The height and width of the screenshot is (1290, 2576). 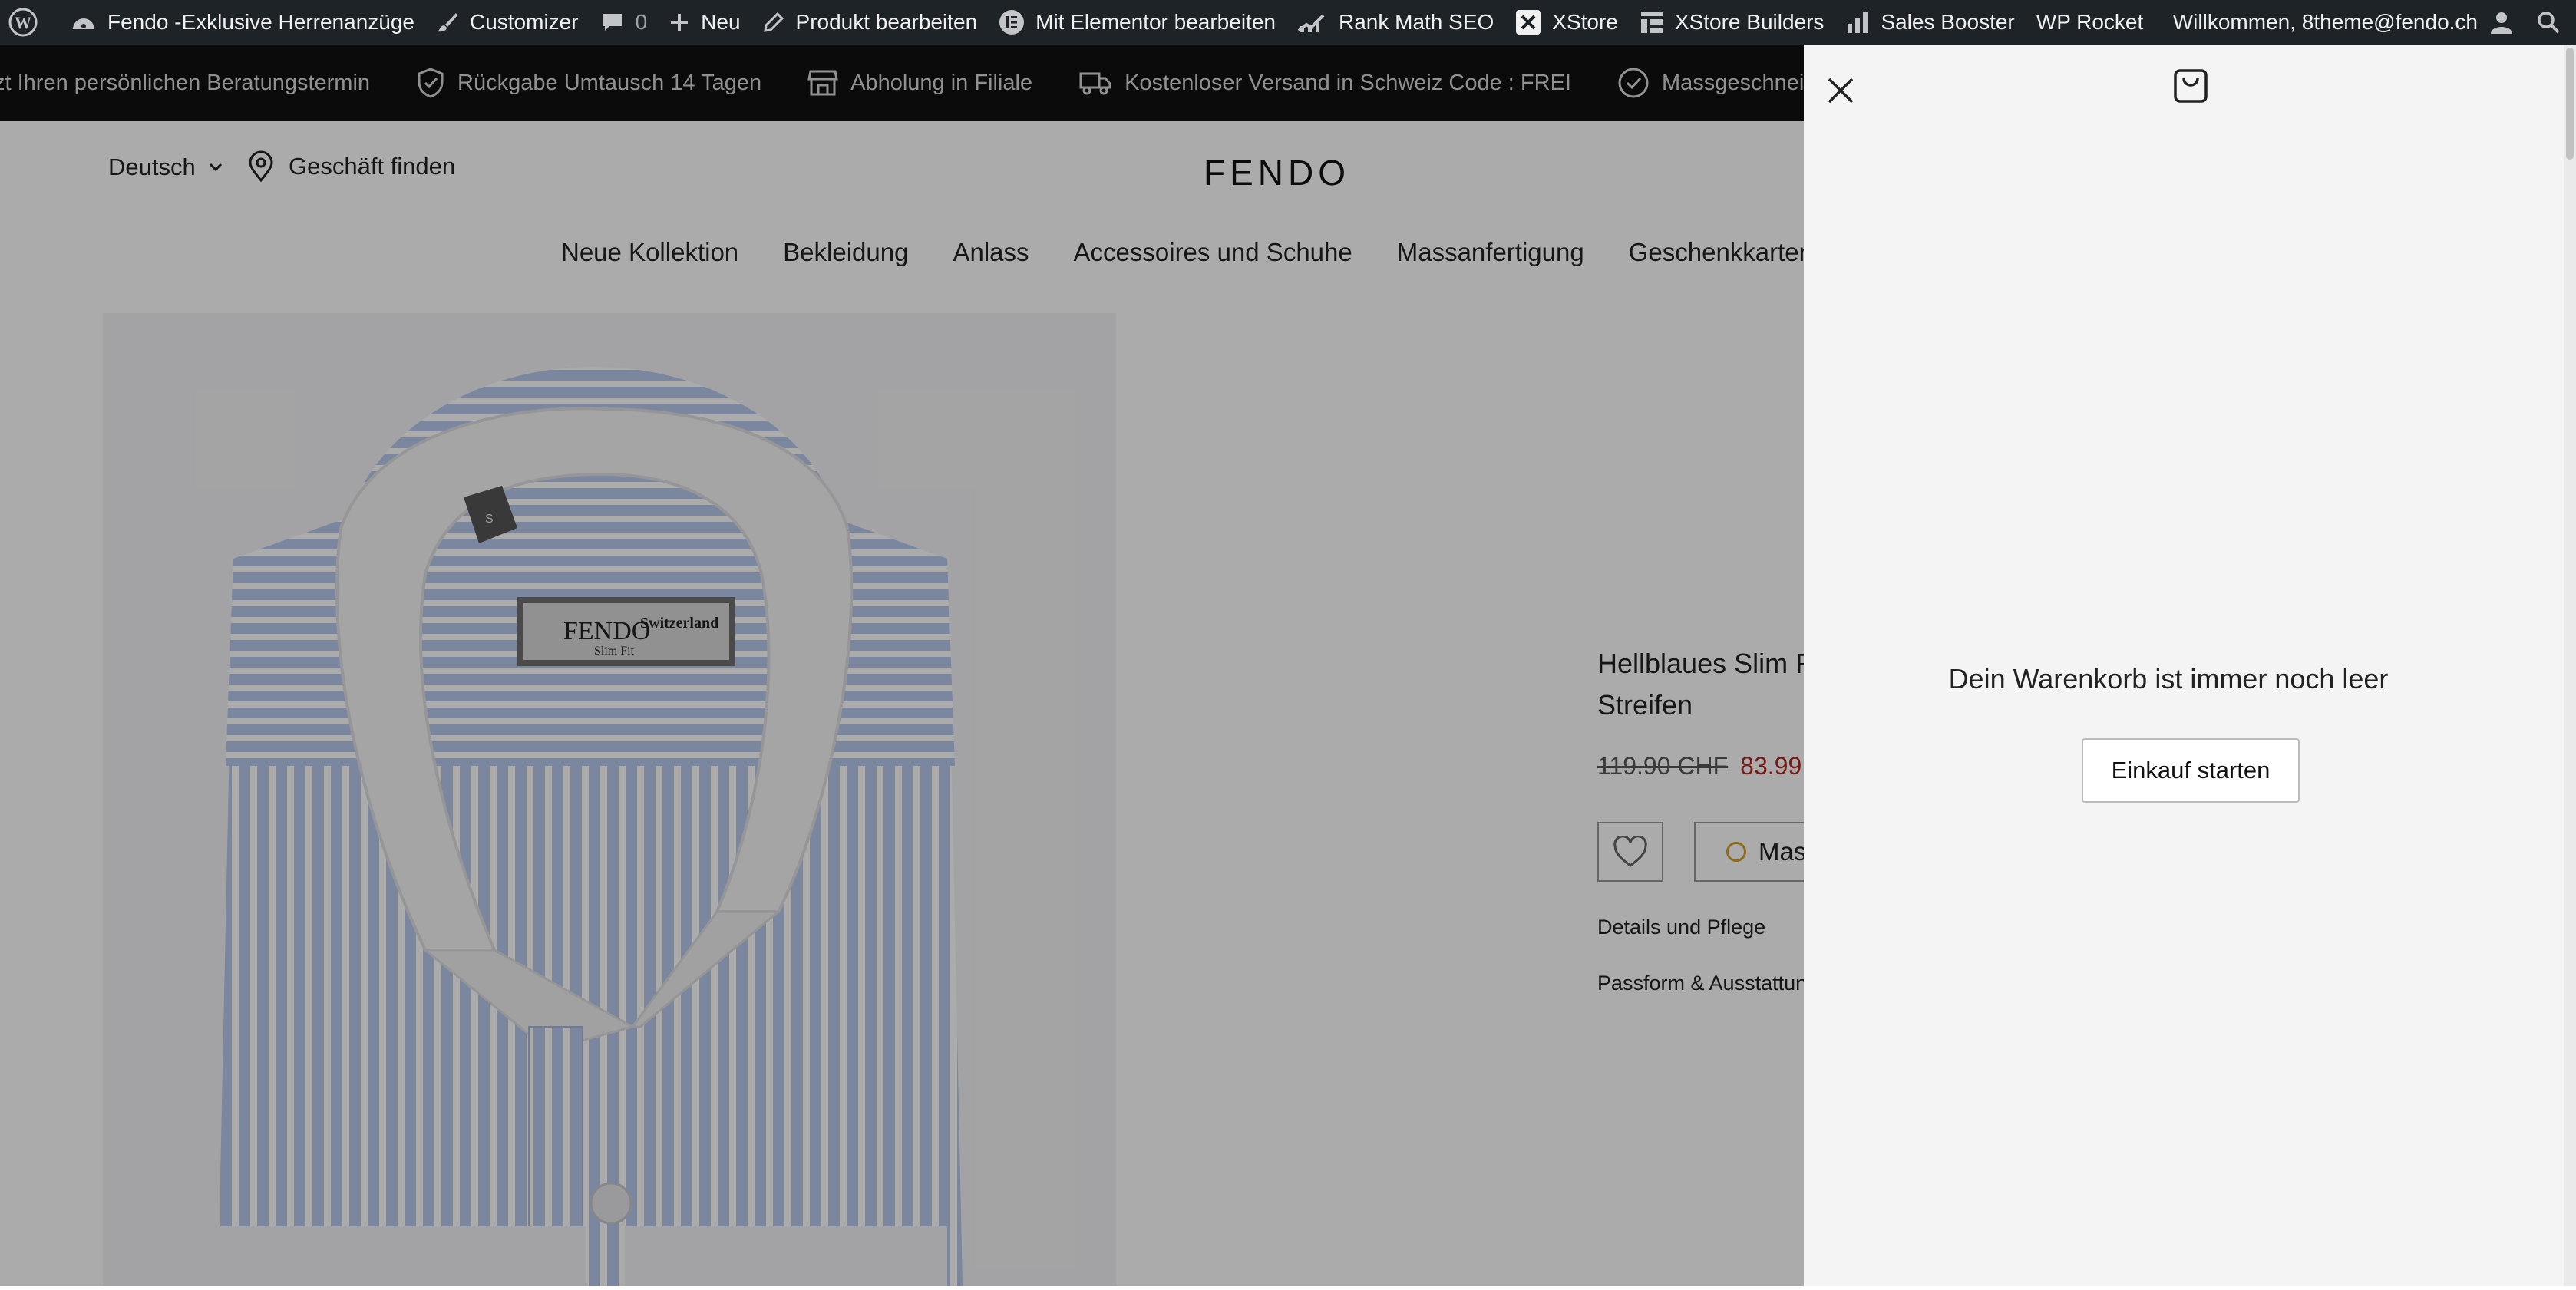 I want to click on svg-text: W, so click(x=23, y=22).